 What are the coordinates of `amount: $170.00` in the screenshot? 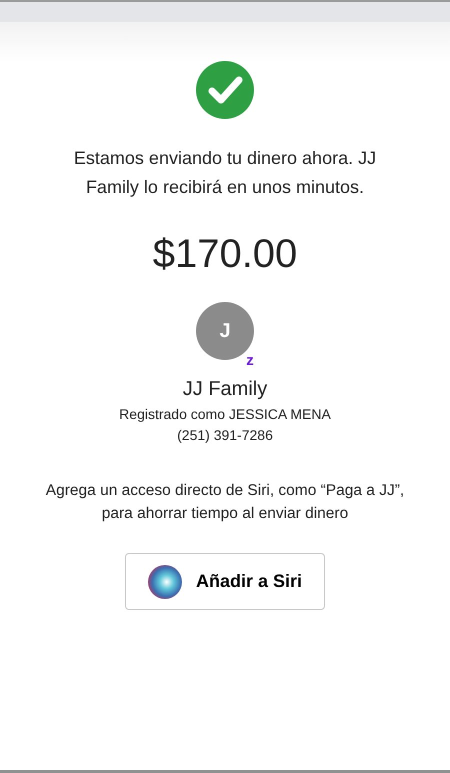 It's located at (225, 254).